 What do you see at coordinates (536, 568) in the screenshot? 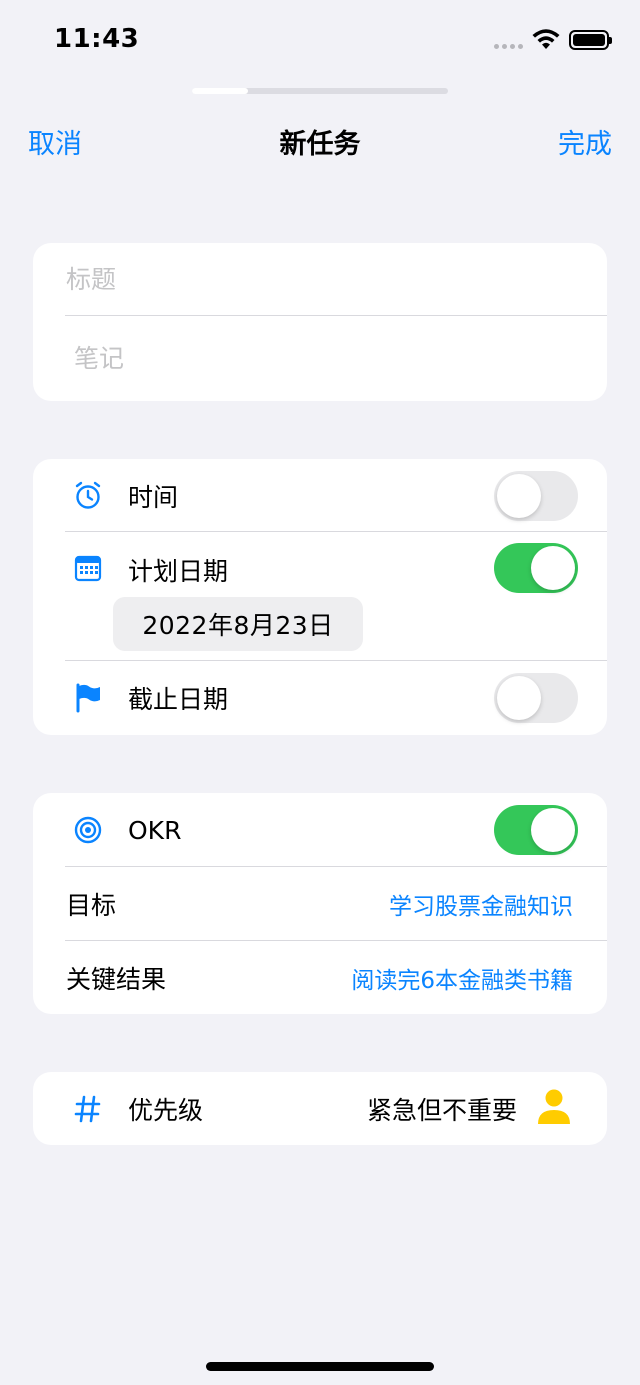
I see `plan-date-toggle` at bounding box center [536, 568].